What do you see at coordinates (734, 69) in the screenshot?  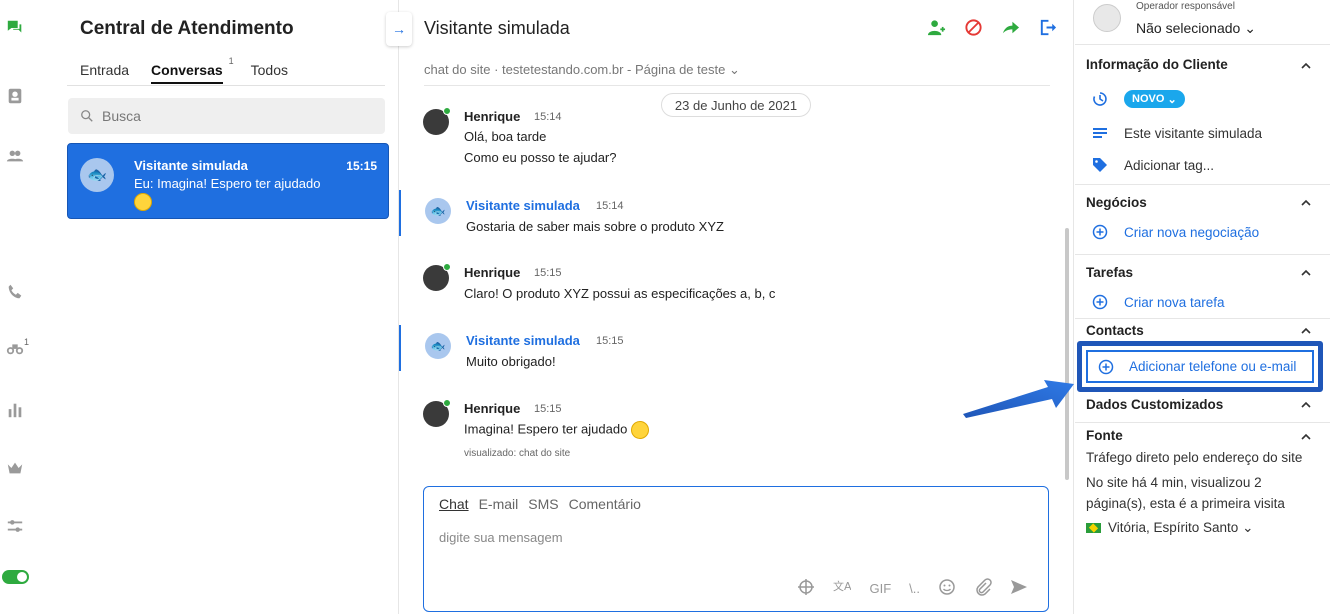 I see `chevron-down-icon: ⌄` at bounding box center [734, 69].